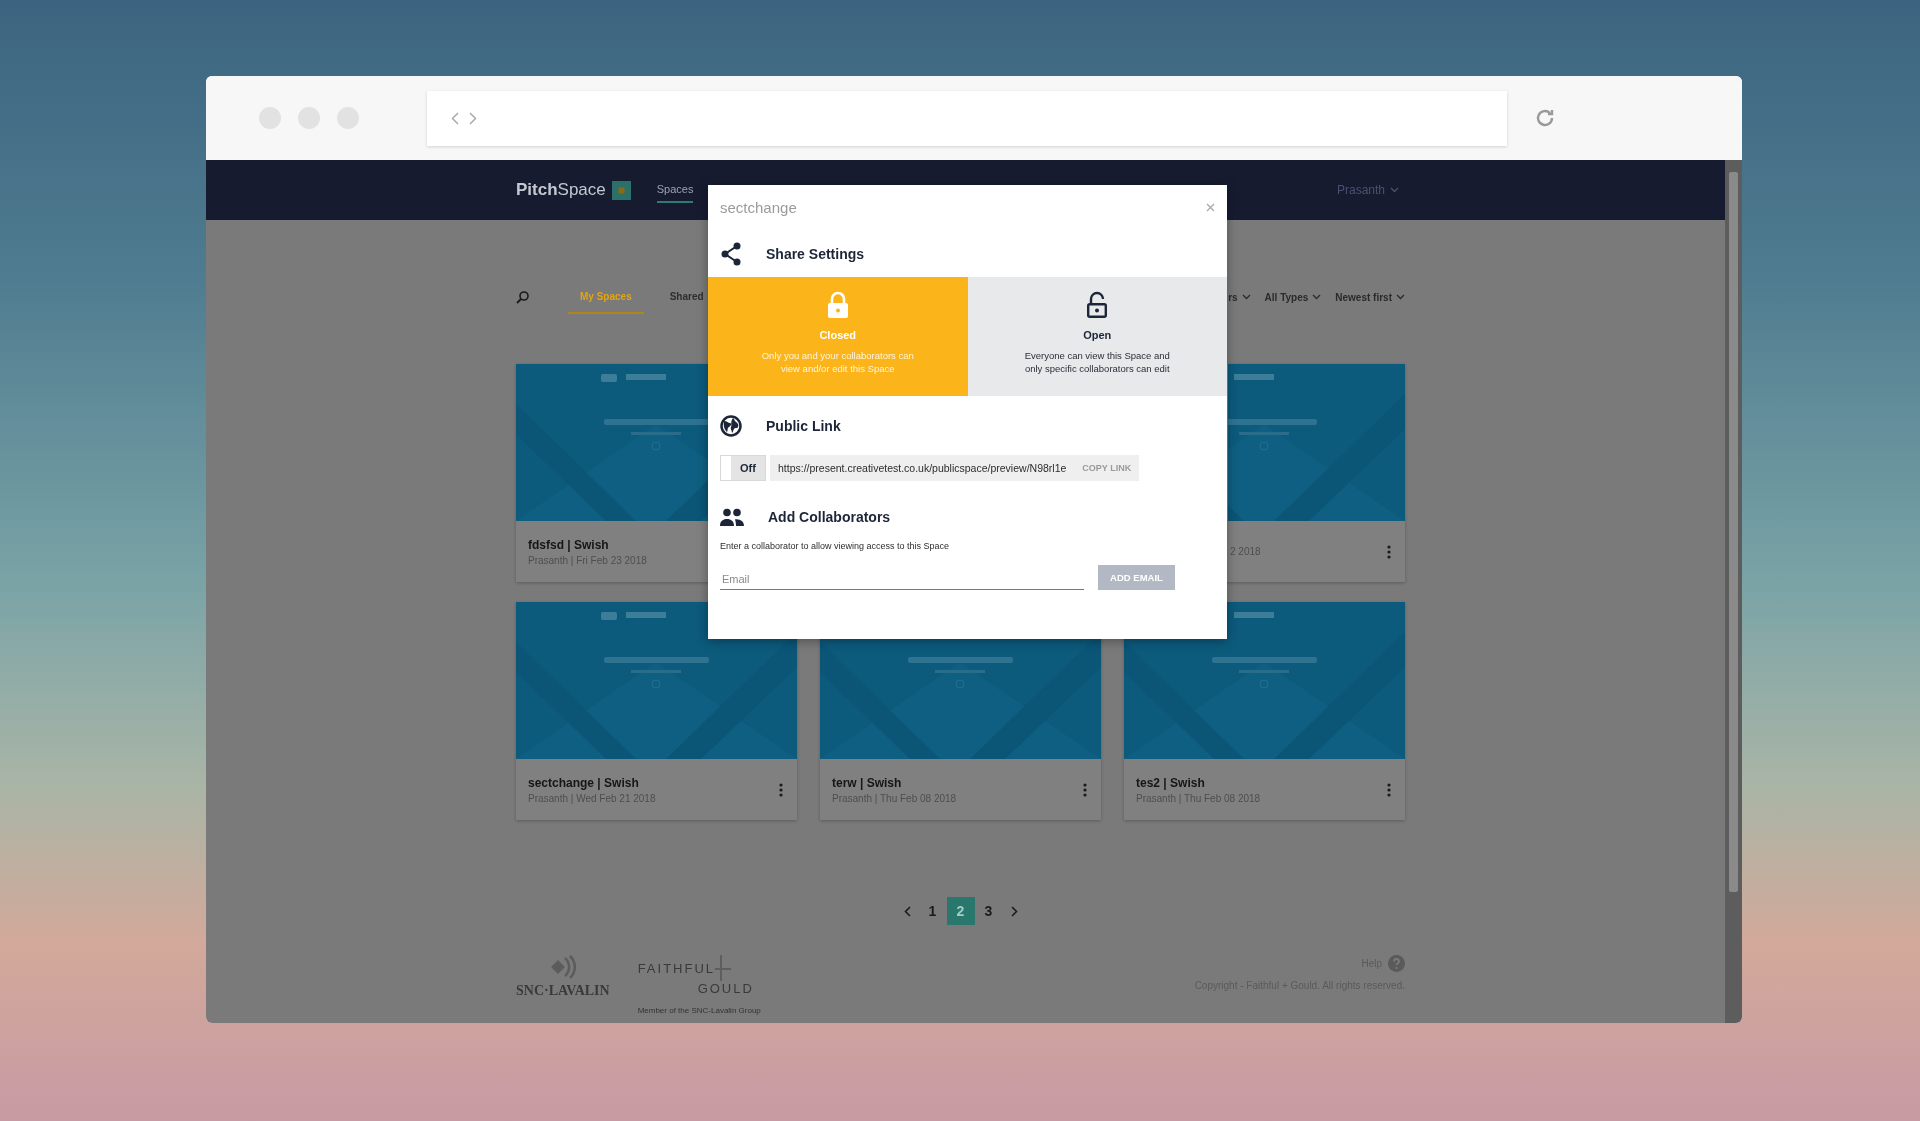 The image size is (1920, 1121). I want to click on back-icon, so click(455, 118).